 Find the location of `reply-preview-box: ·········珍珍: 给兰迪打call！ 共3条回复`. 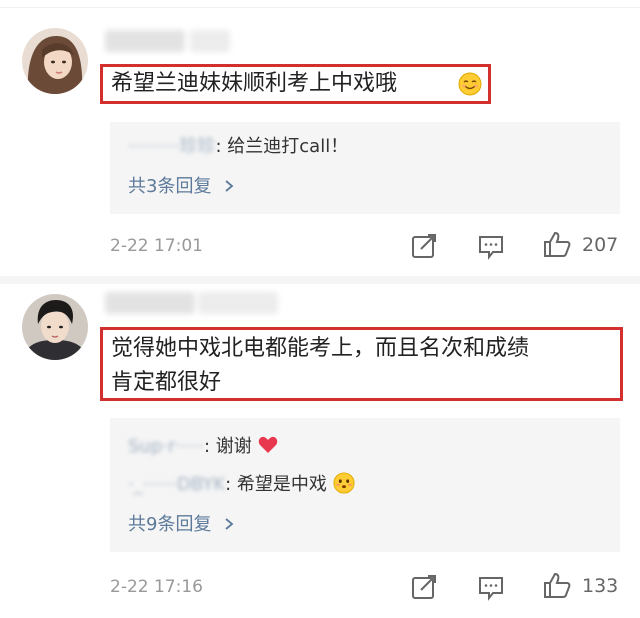

reply-preview-box: ·········珍珍: 给兰迪打call！ 共3条回复 is located at coordinates (365, 168).